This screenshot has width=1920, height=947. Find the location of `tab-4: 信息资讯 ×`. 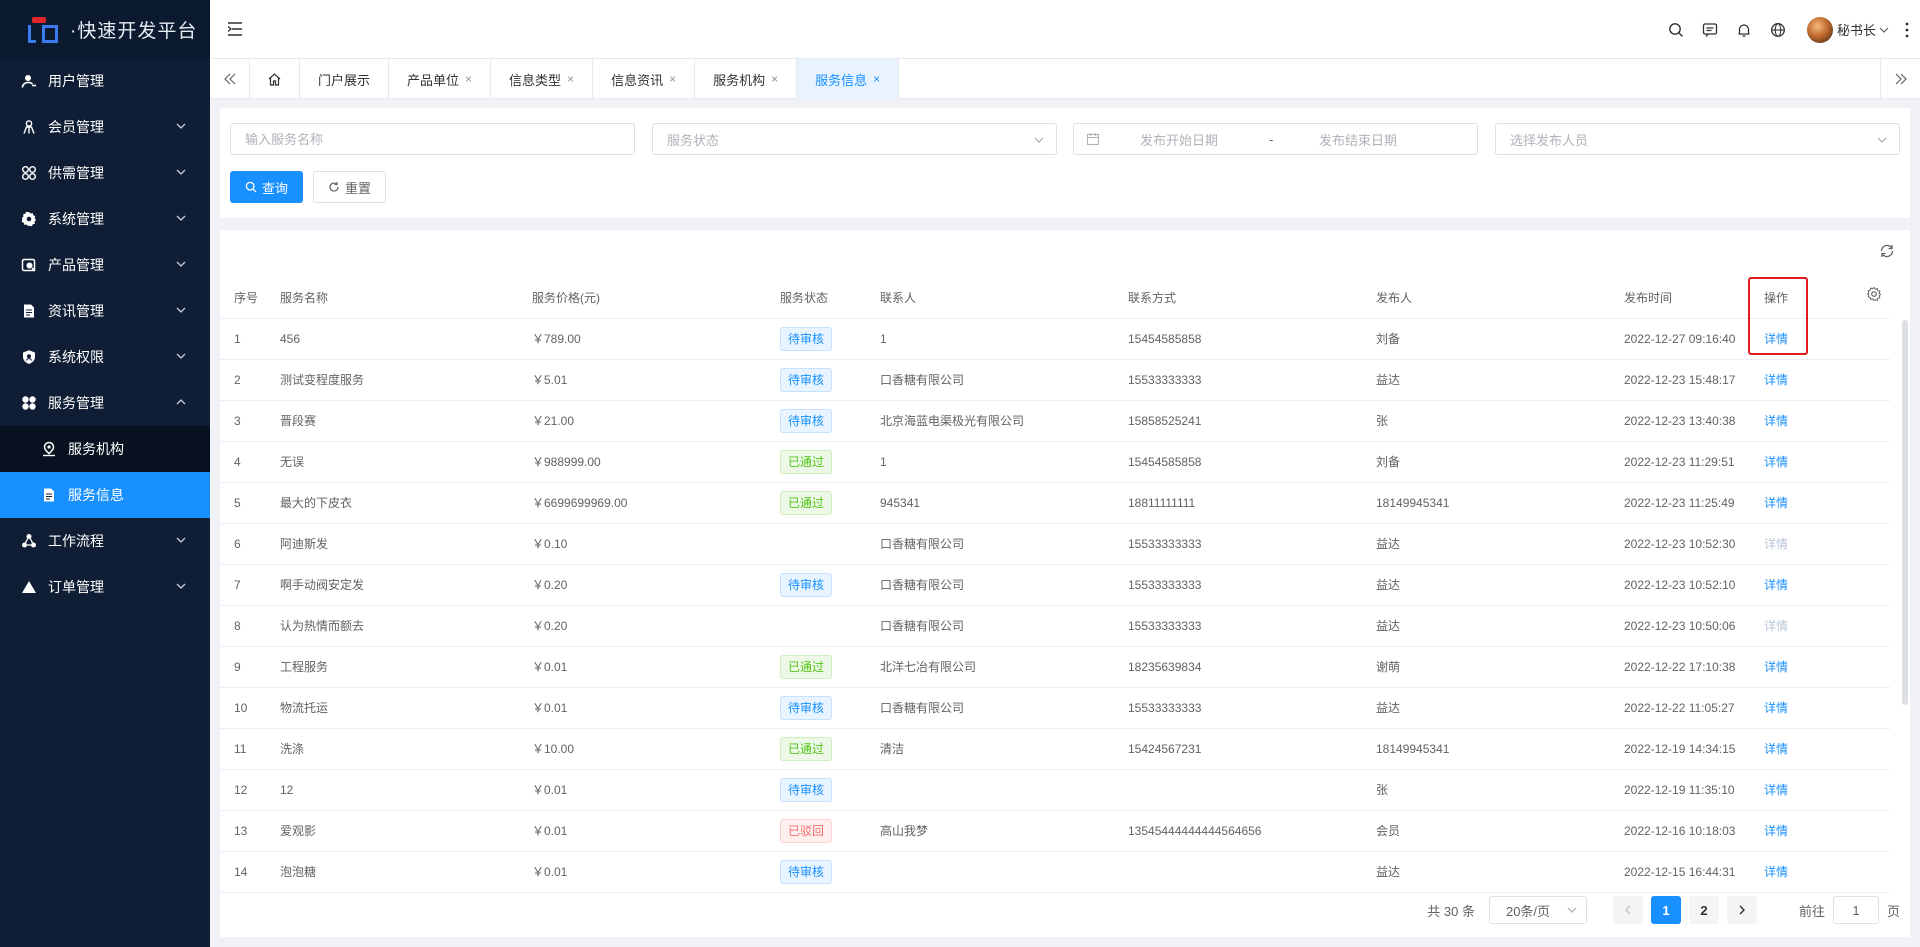

tab-4: 信息资讯 × is located at coordinates (644, 79).